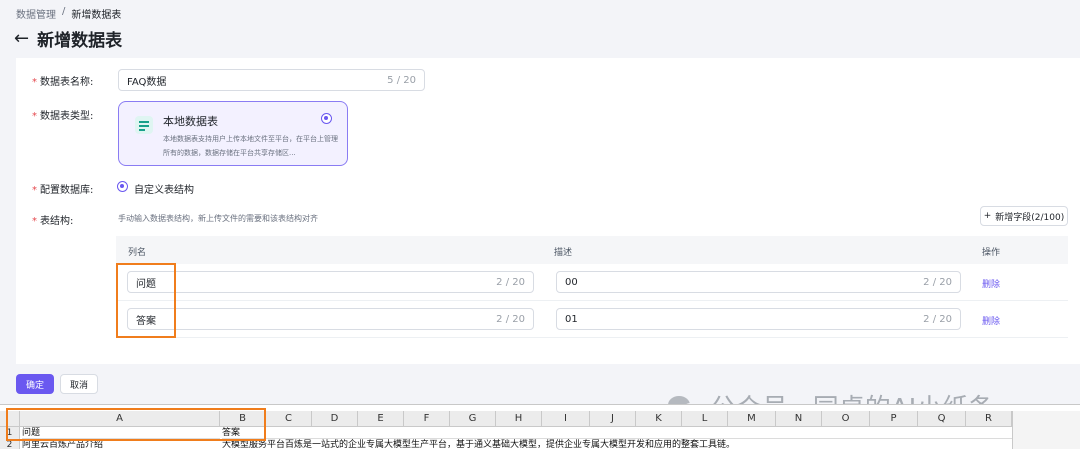 The image size is (1080, 449). I want to click on sheet-column-header: C, so click(289, 419).